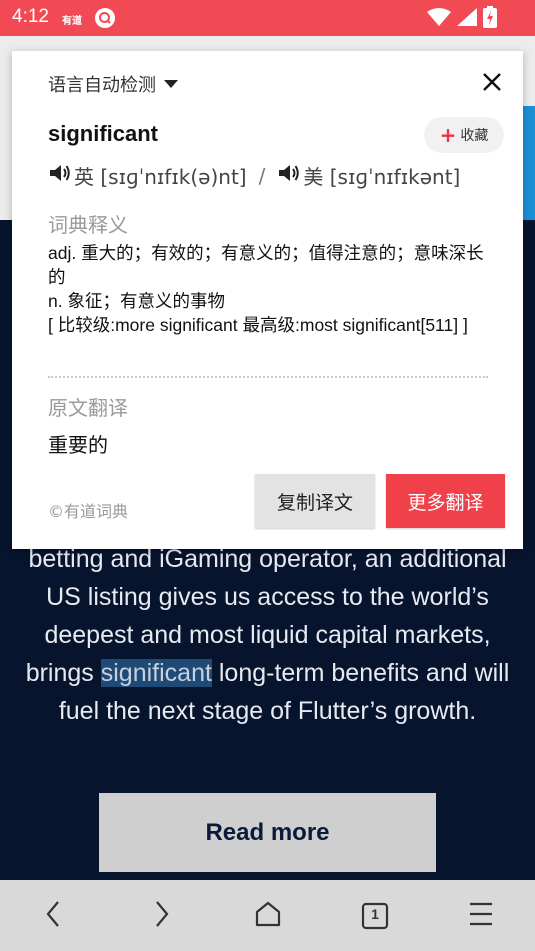 This screenshot has width=535, height=951. I want to click on translation-result: 重要的, so click(78, 445).